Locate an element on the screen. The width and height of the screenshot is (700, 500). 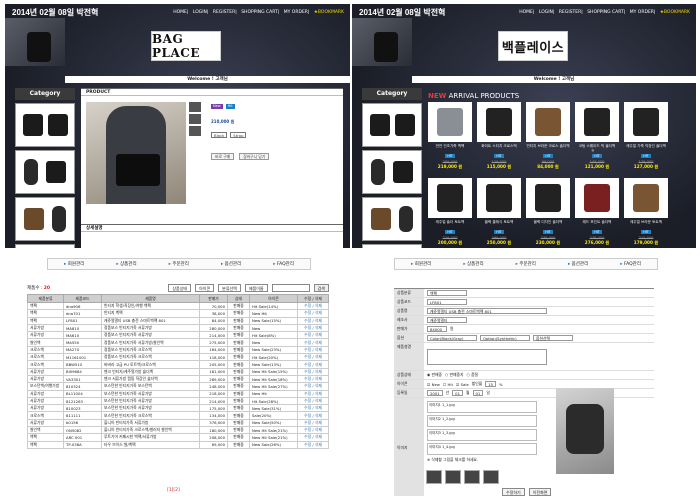
option-select-3: 옵션선택 is located at coordinates (553, 338).